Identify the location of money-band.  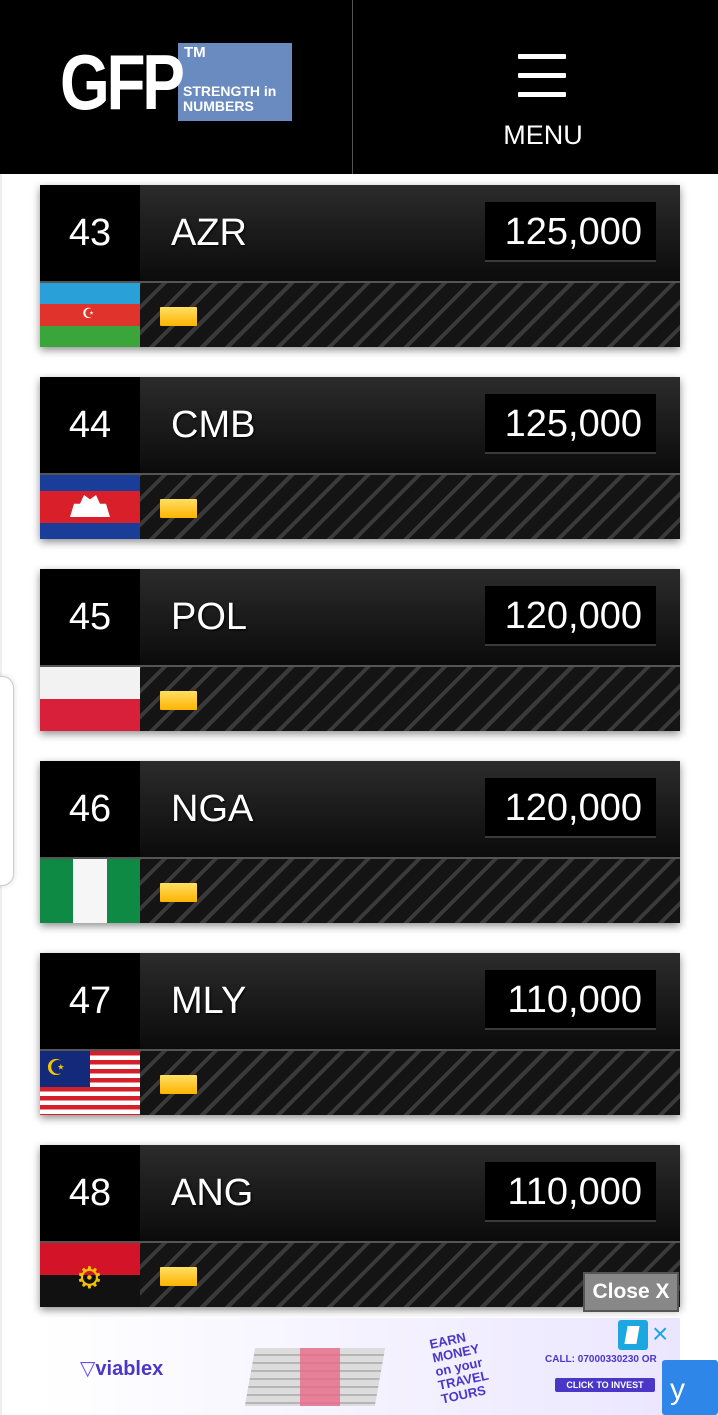
(320, 1377).